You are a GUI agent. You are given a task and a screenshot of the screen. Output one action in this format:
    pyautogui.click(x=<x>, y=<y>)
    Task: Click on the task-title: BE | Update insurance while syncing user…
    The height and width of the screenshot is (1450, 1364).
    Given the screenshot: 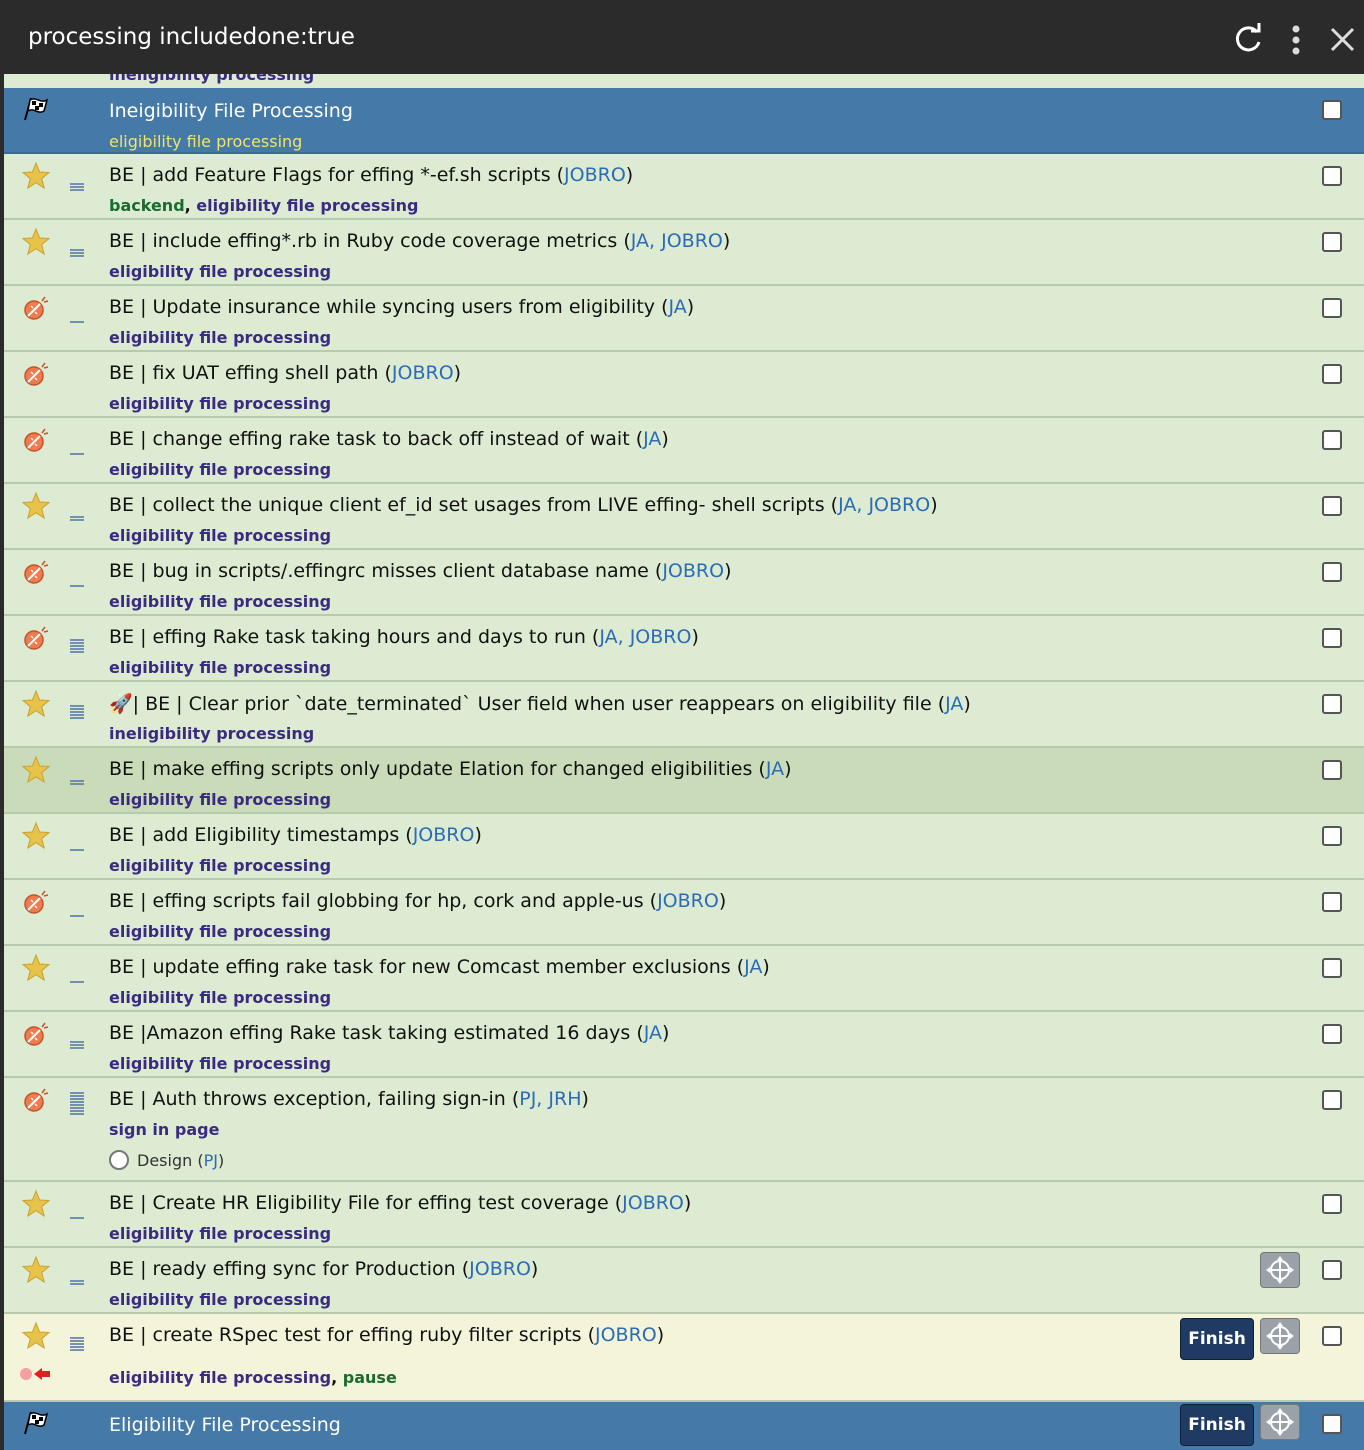 What is the action you would take?
    pyautogui.click(x=401, y=307)
    